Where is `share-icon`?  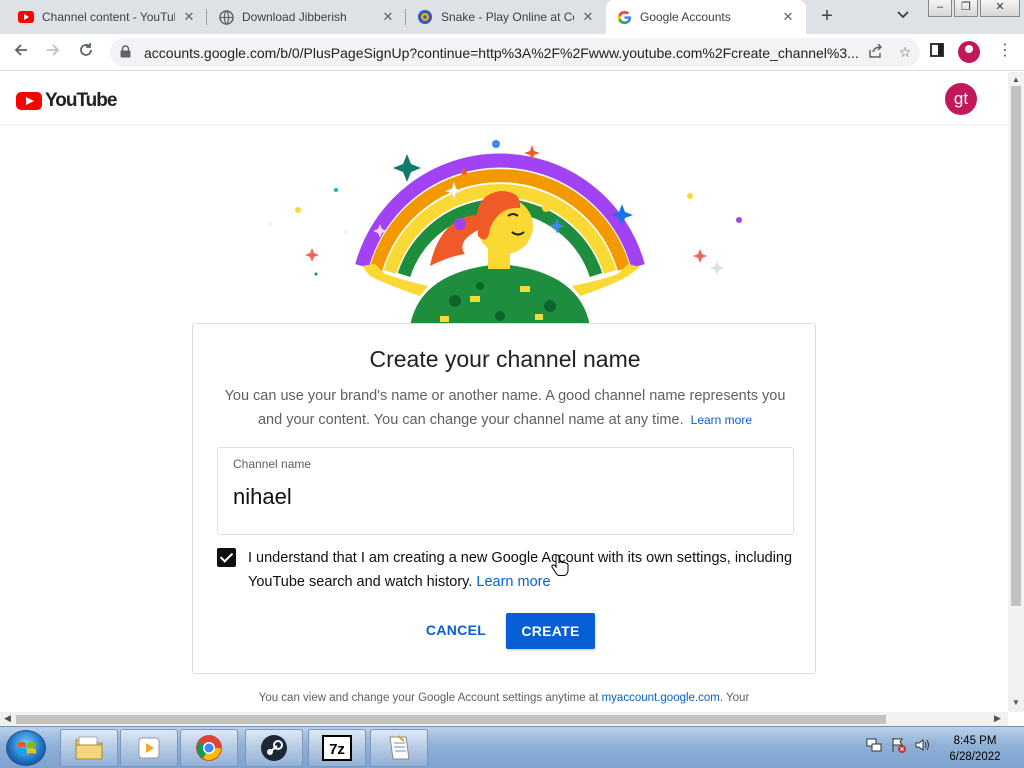 share-icon is located at coordinates (875, 52).